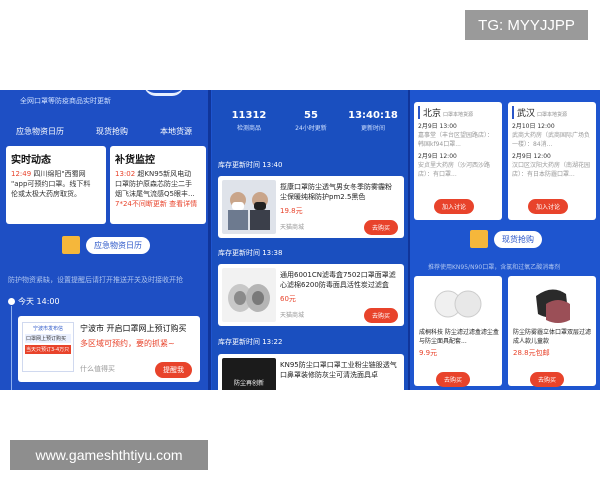  Describe the element at coordinates (291, 211) in the screenshot. I see `product-price: 19.8元` at that location.